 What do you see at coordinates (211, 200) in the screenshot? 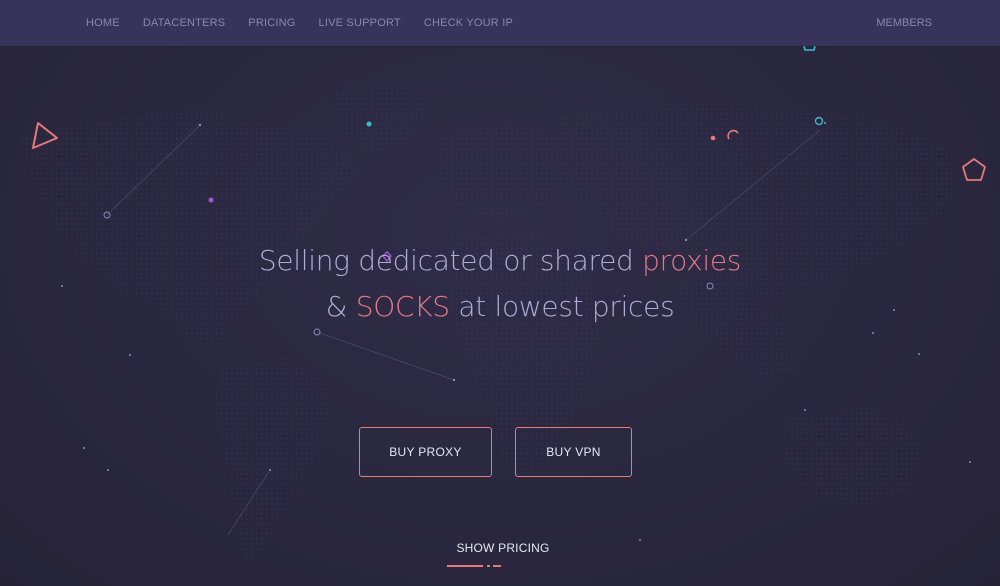
I see `purple-dot` at bounding box center [211, 200].